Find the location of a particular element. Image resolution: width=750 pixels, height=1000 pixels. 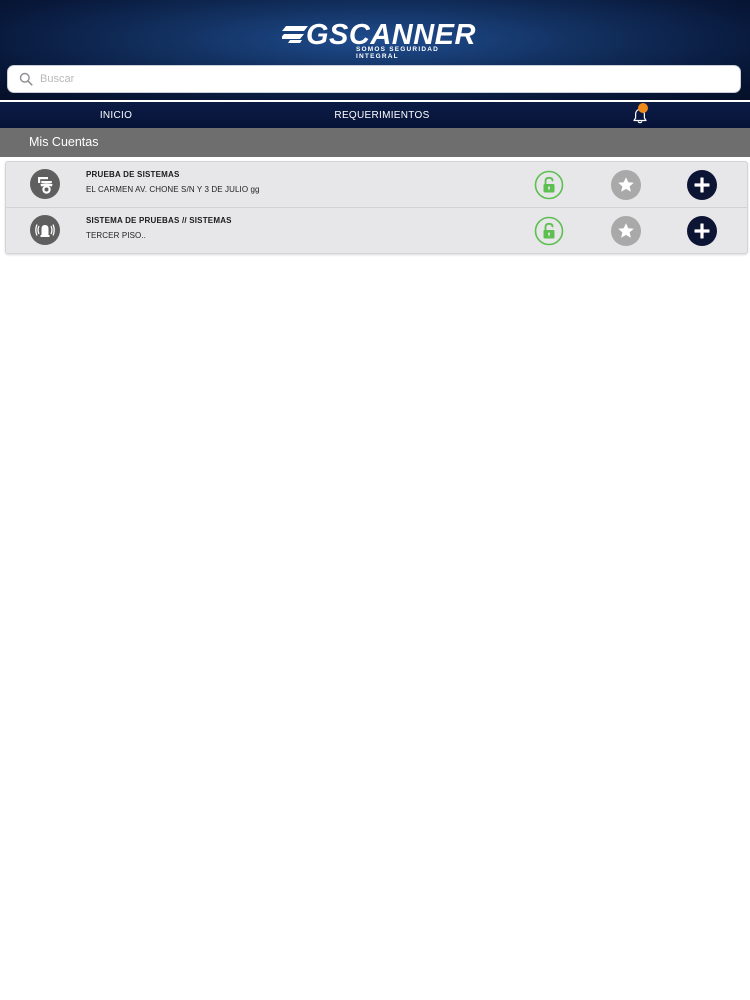

account-title: PRUEBA DE SISTEMAS is located at coordinates (133, 174).